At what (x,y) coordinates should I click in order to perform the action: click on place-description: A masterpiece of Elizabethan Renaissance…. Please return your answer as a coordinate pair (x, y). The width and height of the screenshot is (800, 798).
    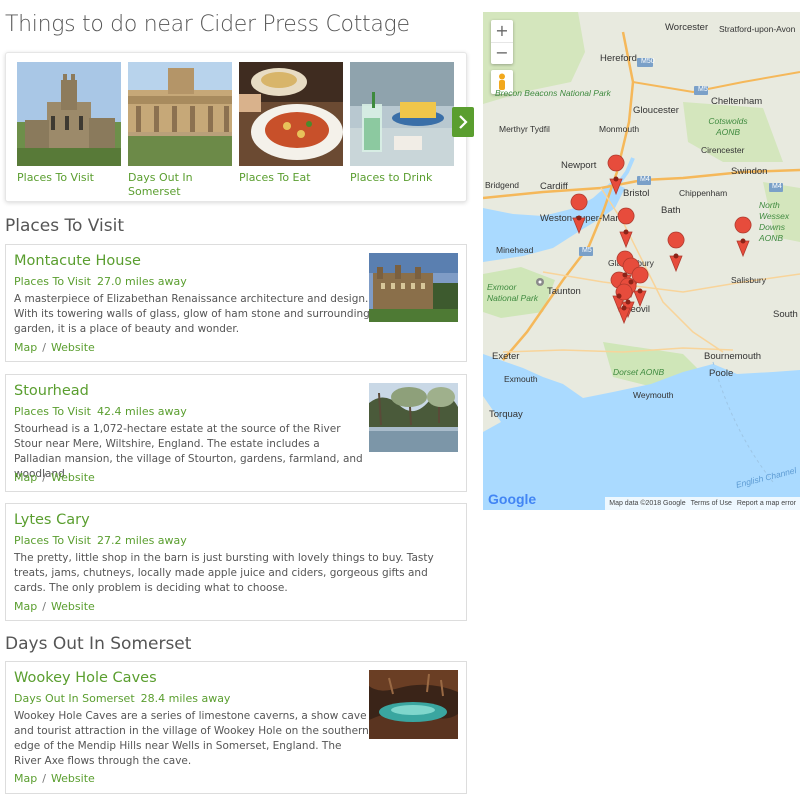
    Looking at the image, I should click on (192, 314).